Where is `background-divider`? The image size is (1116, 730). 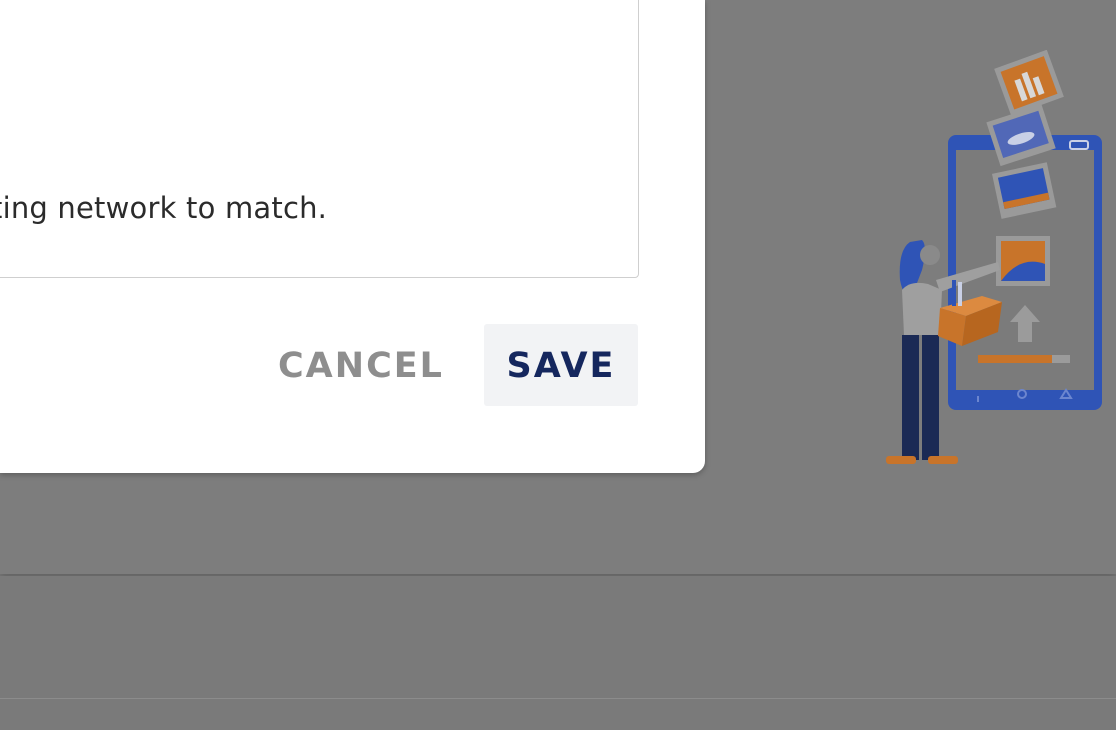 background-divider is located at coordinates (558, 698).